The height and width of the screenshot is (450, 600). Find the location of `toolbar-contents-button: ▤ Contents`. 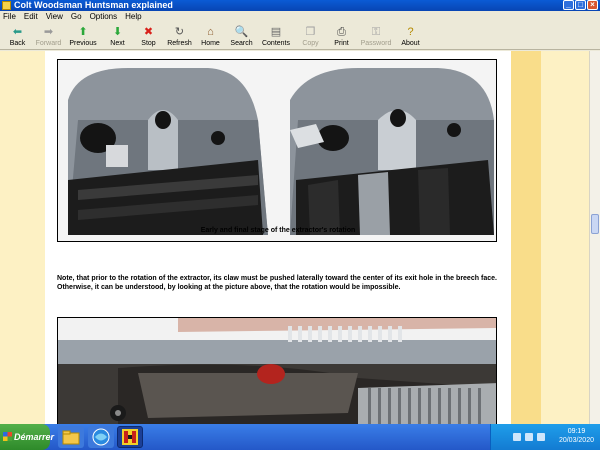

toolbar-contents-button: ▤ Contents is located at coordinates (276, 36).